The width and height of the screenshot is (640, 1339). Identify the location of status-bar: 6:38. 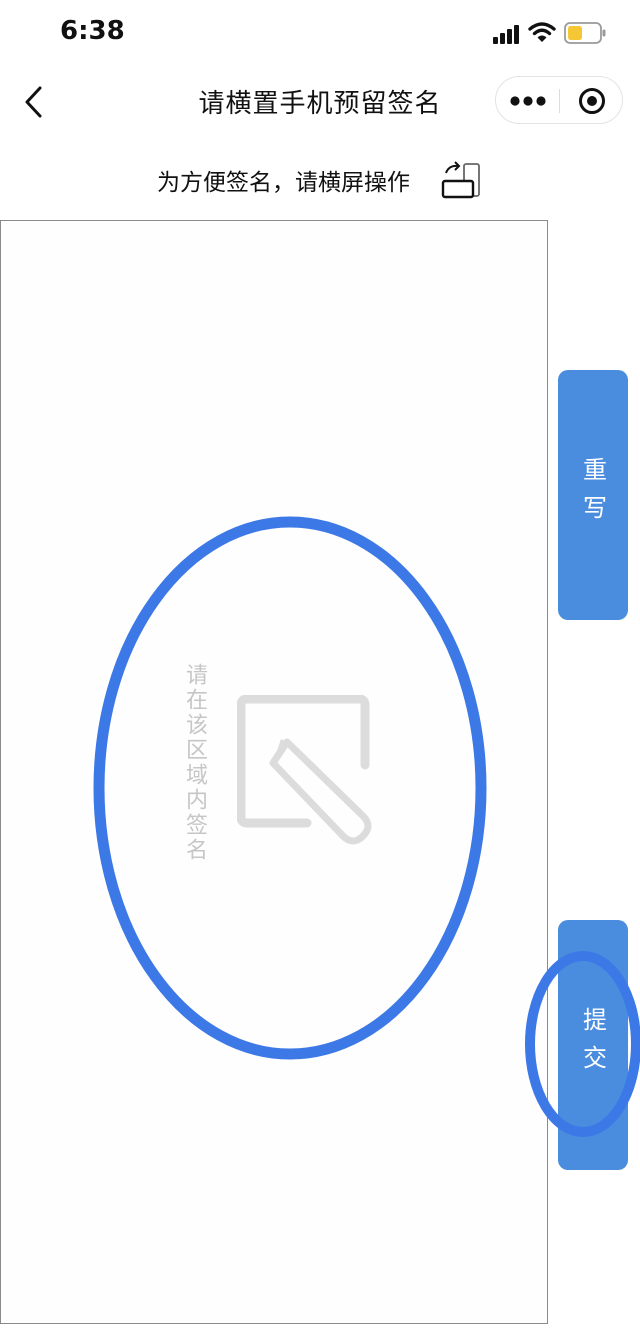
(320, 35).